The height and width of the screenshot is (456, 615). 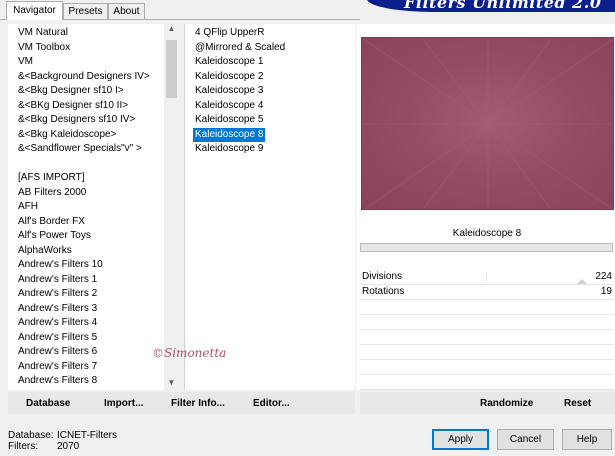 I want to click on filters-count: 2070, so click(x=68, y=446).